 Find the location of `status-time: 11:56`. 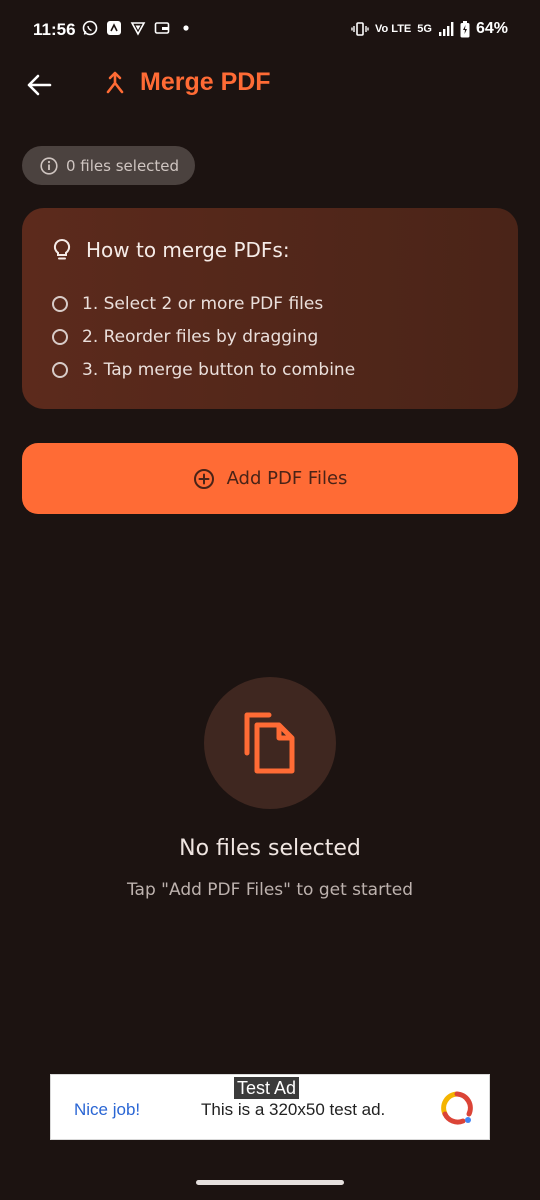

status-time: 11:56 is located at coordinates (54, 29).